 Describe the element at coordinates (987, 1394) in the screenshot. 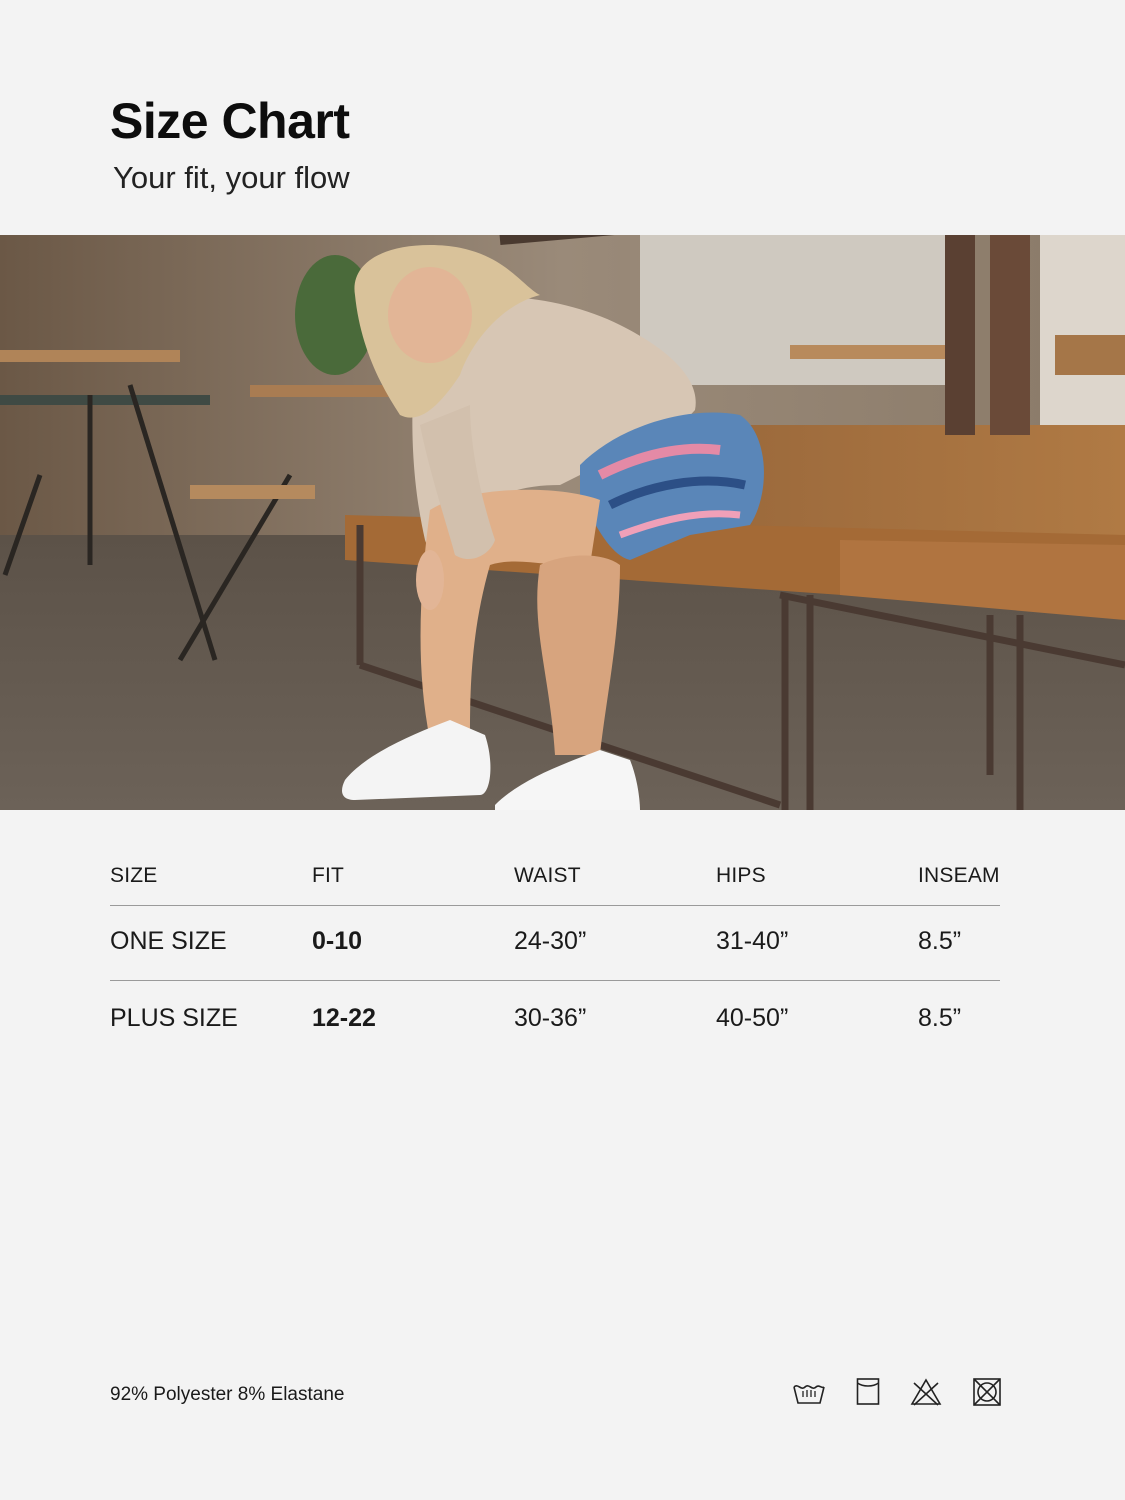

I see `do-not-tumble-dry-icon` at that location.